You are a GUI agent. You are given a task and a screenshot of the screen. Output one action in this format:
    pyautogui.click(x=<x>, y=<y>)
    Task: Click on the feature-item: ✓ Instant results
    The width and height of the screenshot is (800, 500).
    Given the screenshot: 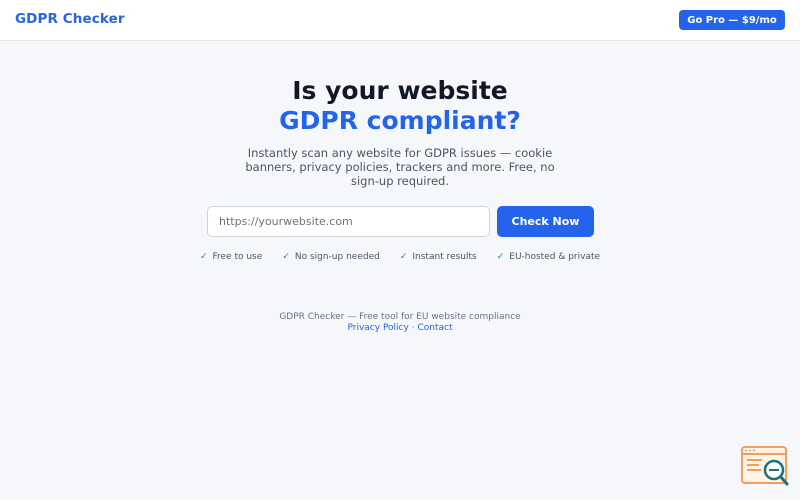 What is the action you would take?
    pyautogui.click(x=438, y=257)
    